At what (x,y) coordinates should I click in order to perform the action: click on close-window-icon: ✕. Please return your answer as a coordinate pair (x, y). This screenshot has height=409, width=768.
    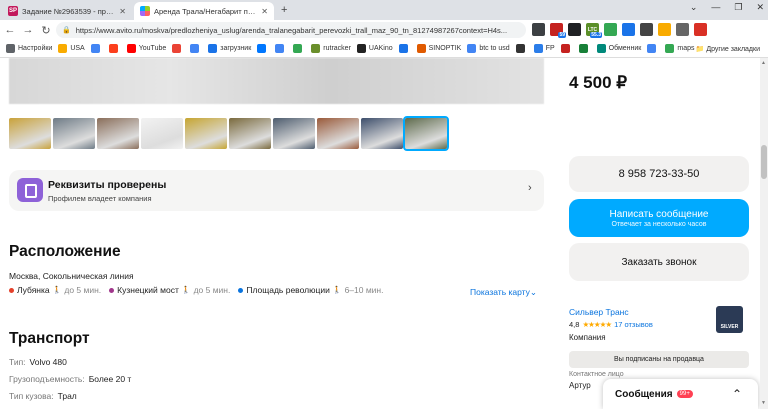
    Looking at the image, I should click on (760, 7).